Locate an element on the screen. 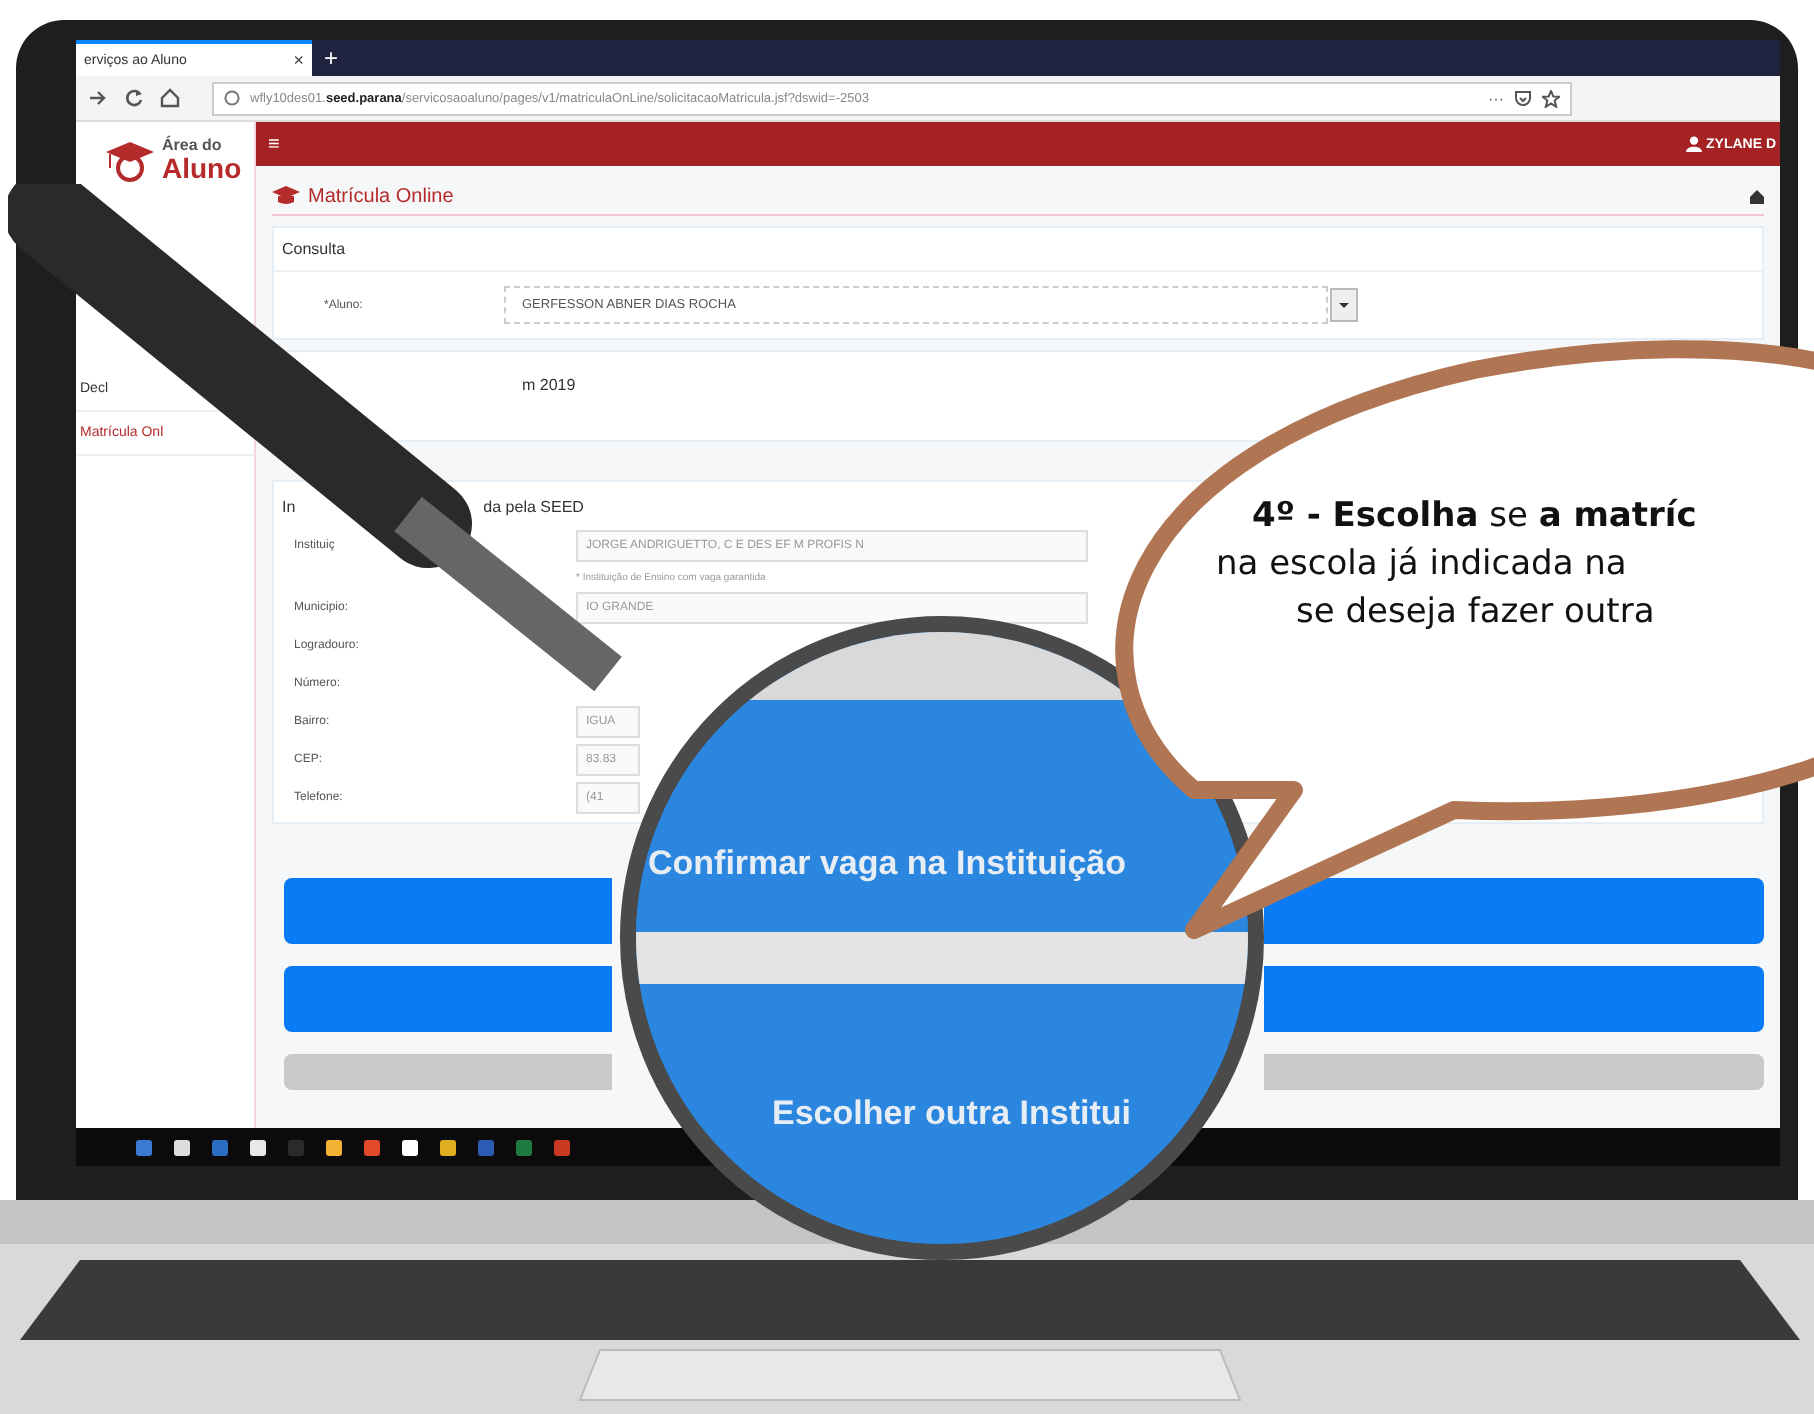 This screenshot has width=1814, height=1414. logo-text: Área do is located at coordinates (193, 146).